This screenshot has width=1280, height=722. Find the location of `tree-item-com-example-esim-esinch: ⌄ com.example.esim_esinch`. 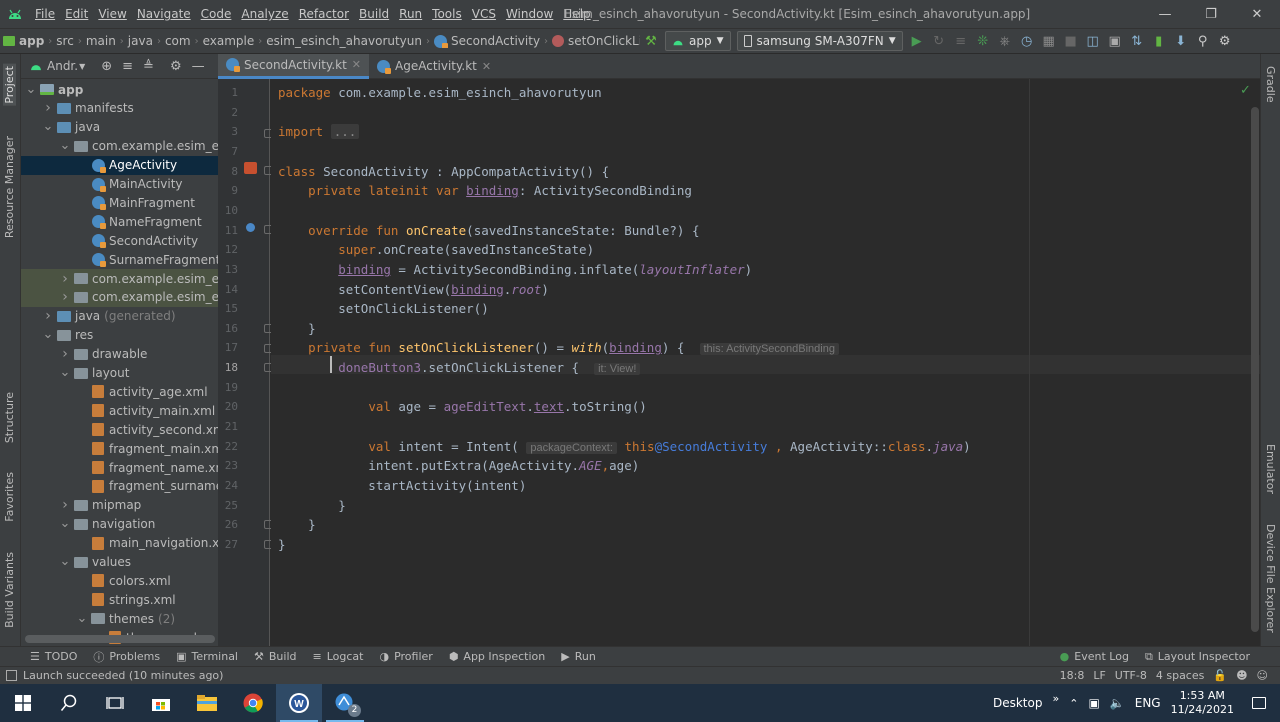

tree-item-com-example-esim-esinch: ⌄ com.example.esim_esinch is located at coordinates (119, 146).